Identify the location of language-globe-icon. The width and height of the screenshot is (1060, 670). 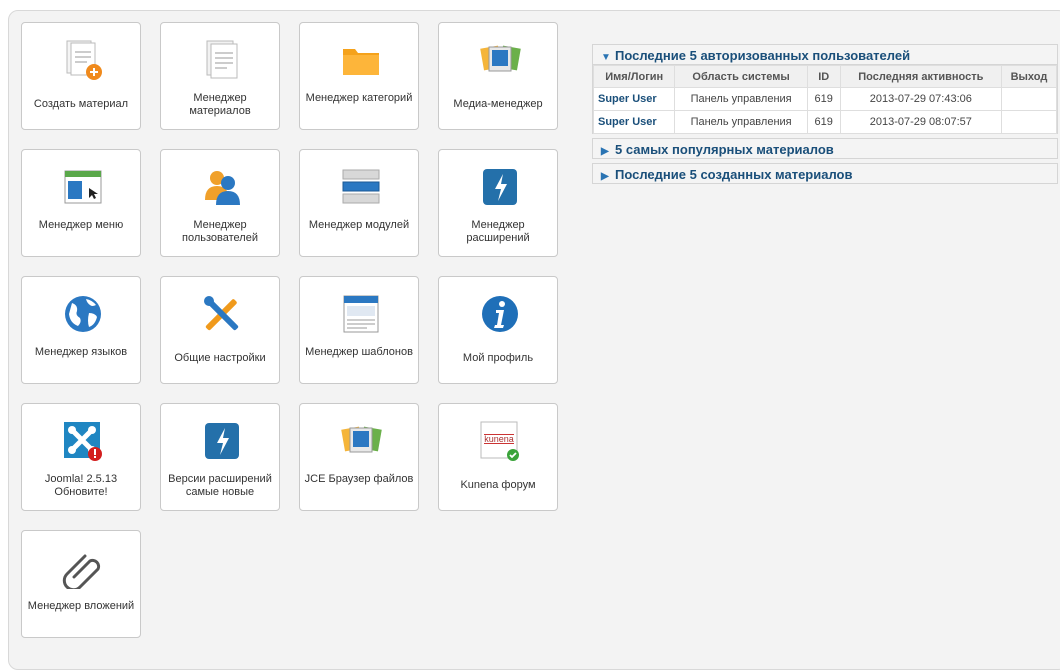
(83, 314).